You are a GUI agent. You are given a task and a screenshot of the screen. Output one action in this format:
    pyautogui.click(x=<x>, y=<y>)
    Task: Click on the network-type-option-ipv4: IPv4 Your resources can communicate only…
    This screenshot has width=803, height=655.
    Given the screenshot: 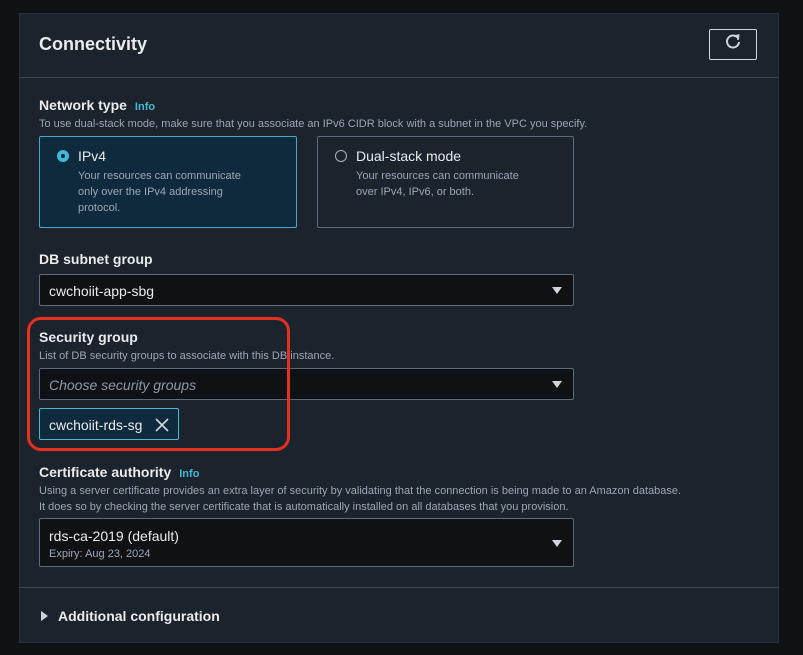 What is the action you would take?
    pyautogui.click(x=168, y=182)
    